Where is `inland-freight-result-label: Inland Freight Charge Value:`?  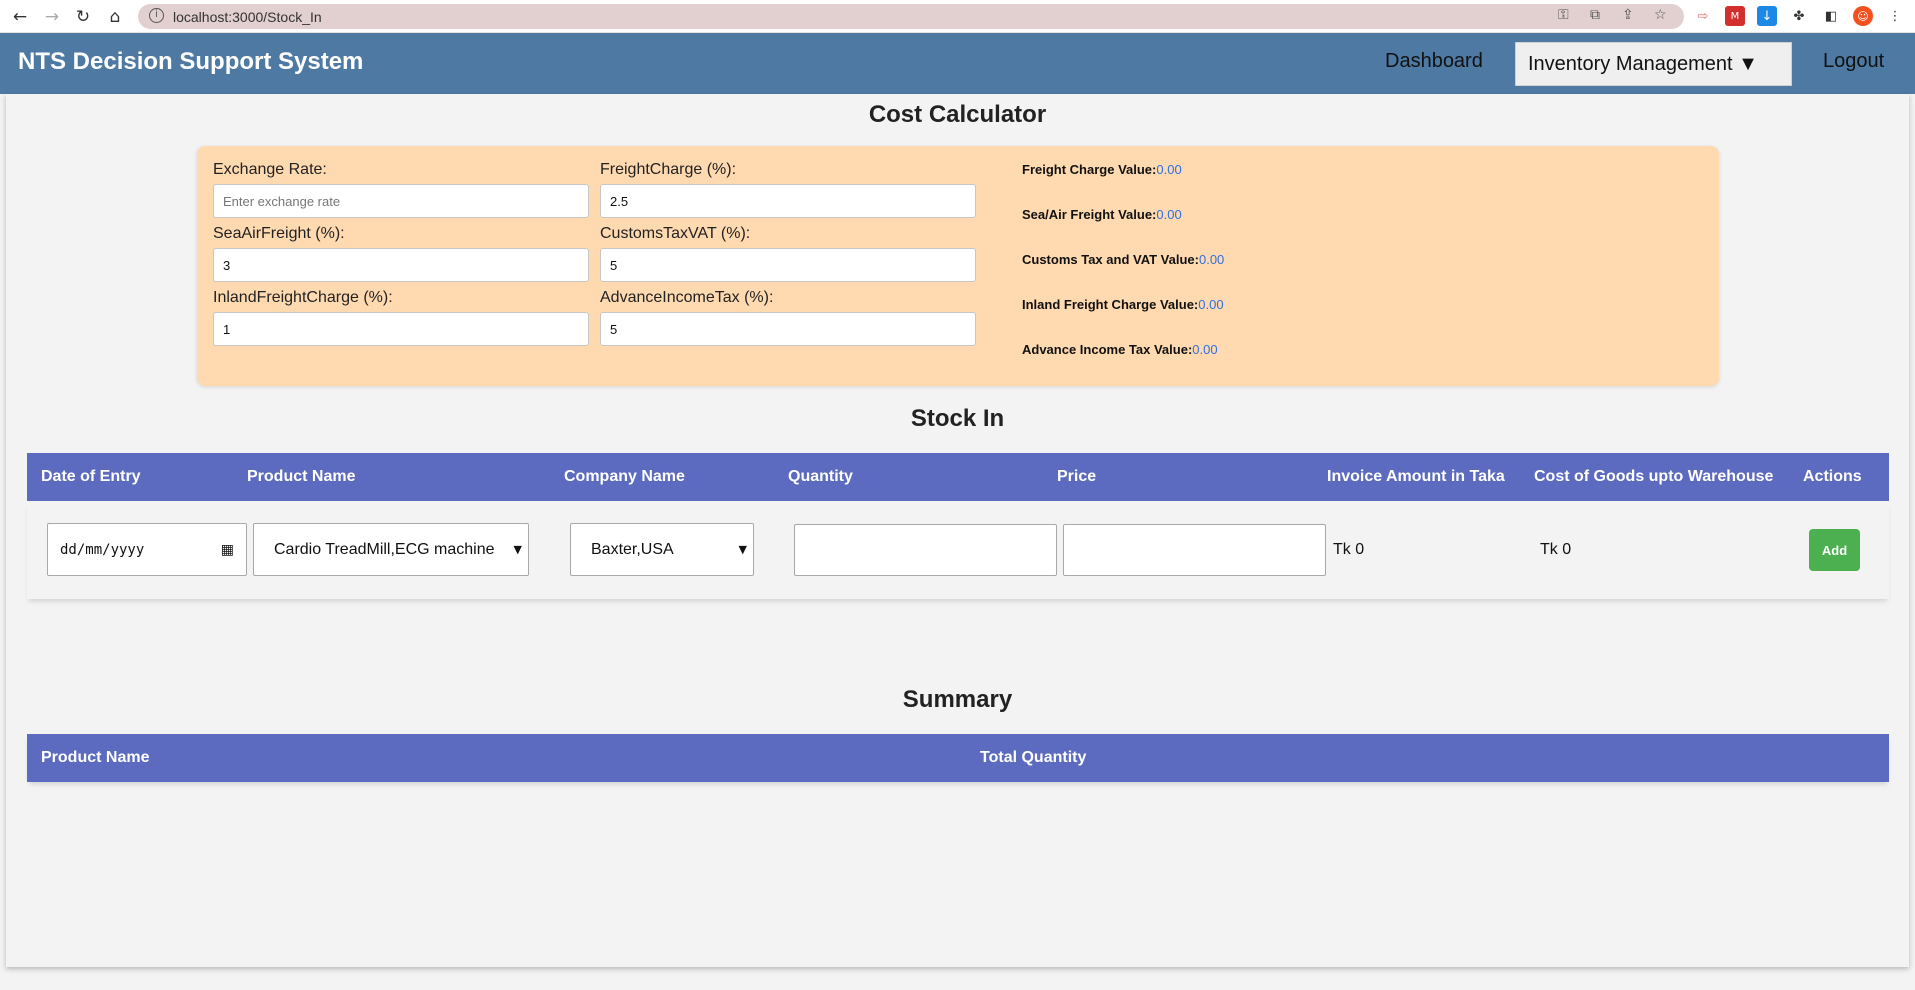
inland-freight-result-label: Inland Freight Charge Value: is located at coordinates (1110, 304).